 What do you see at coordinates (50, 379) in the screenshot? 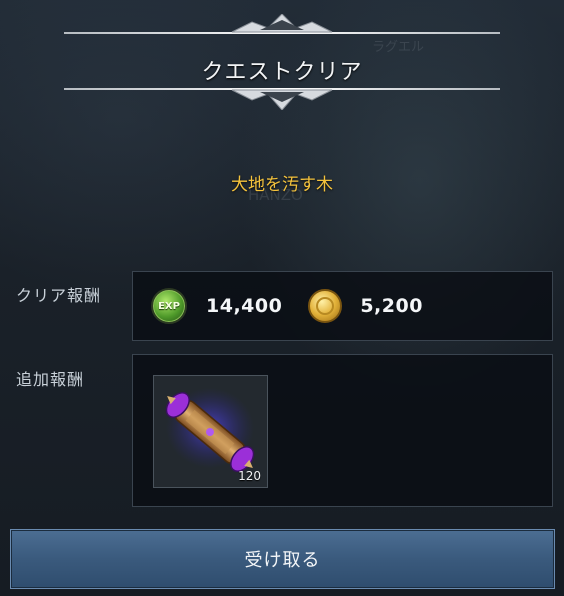
I see `additional-reward-label: 追加報酬` at bounding box center [50, 379].